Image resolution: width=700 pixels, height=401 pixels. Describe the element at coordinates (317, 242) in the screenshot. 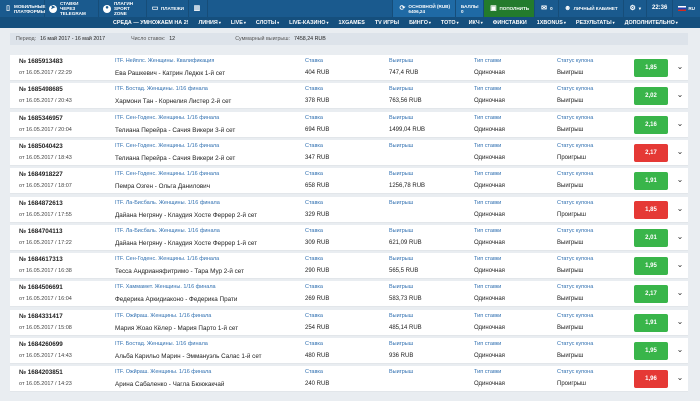

I see `stake-value: 309 RUB` at that location.